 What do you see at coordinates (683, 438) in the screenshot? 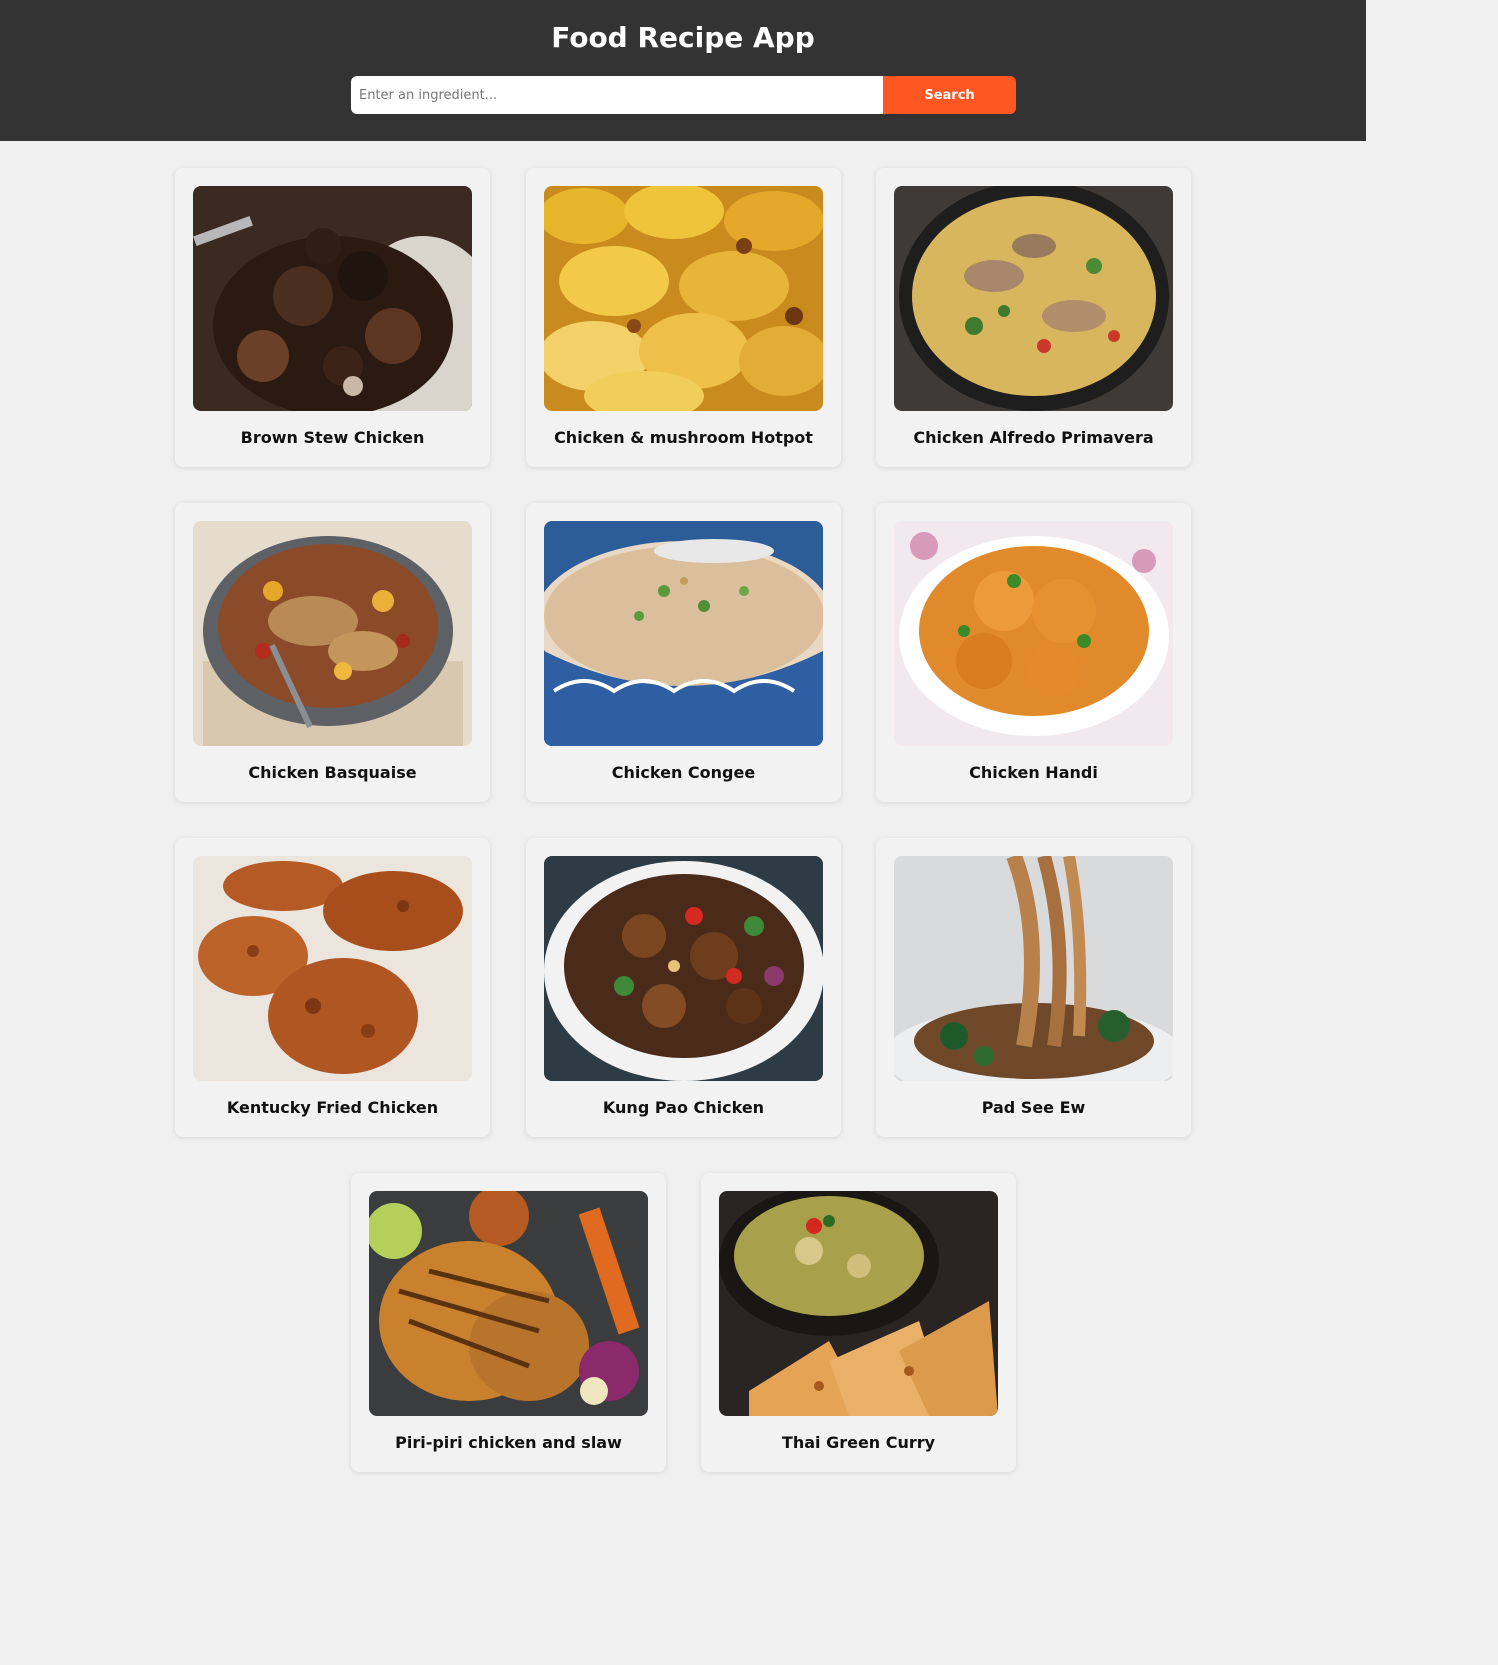
I see `recipe-name: Chicken & mushroom Hotpot` at bounding box center [683, 438].